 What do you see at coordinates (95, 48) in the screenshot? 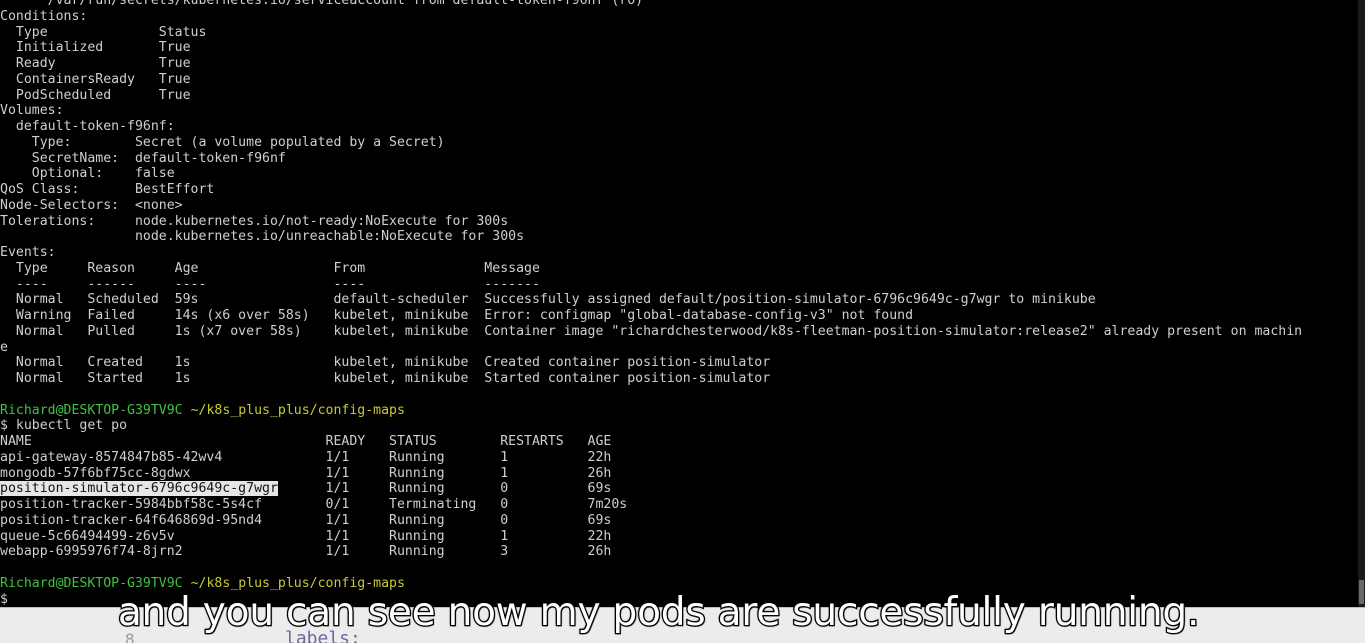
I see `terminal-line: Initialized True` at bounding box center [95, 48].